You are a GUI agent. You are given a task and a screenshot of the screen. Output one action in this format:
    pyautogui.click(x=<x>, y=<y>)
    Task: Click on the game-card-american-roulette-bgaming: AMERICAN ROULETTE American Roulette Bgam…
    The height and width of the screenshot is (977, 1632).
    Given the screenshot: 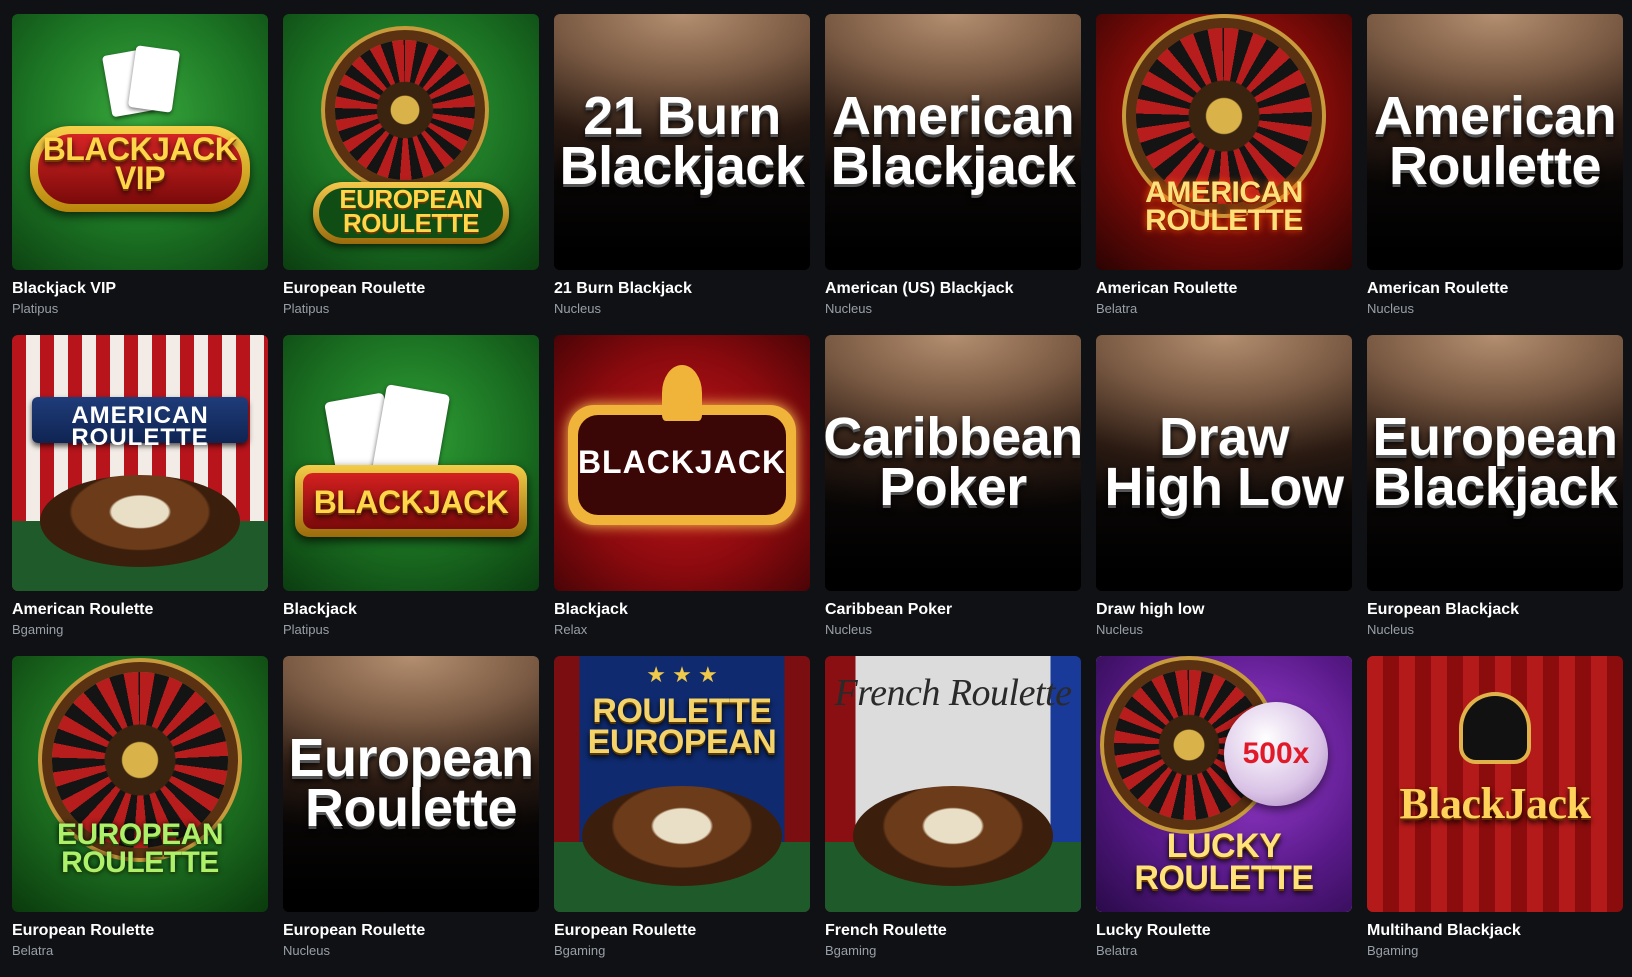 What is the action you would take?
    pyautogui.click(x=140, y=495)
    